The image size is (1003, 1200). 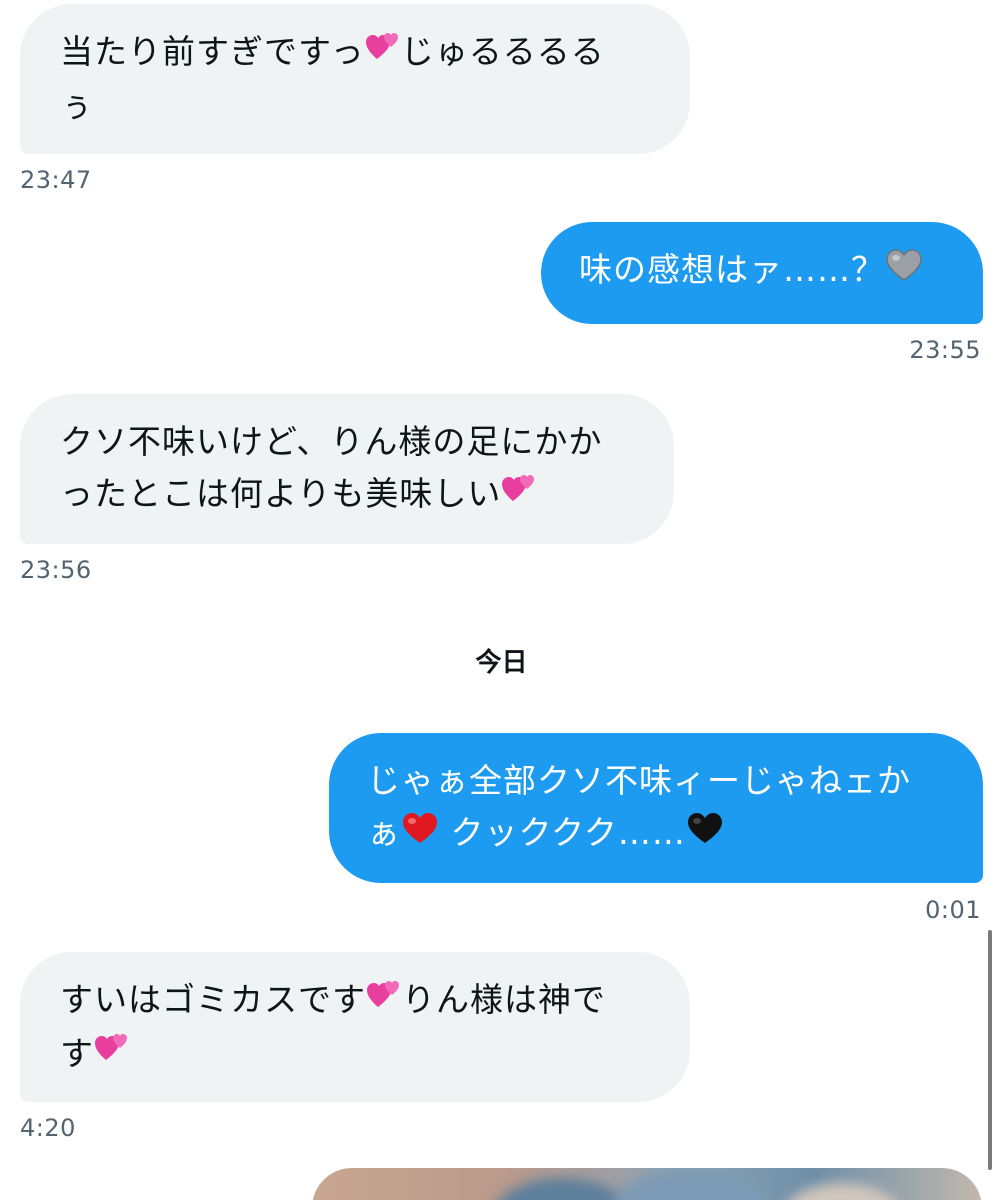 I want to click on message-line: す, so click(x=355, y=1055).